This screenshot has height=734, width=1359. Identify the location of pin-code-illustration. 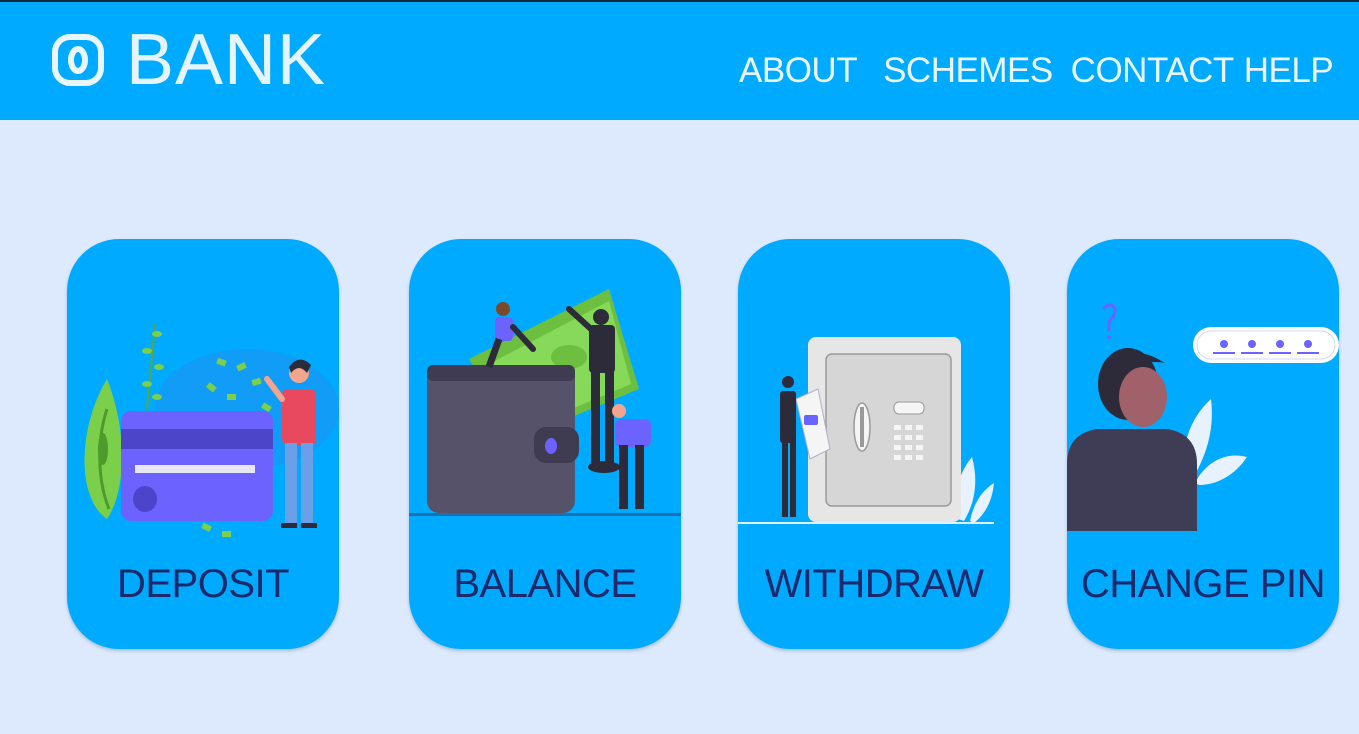
(1203, 417).